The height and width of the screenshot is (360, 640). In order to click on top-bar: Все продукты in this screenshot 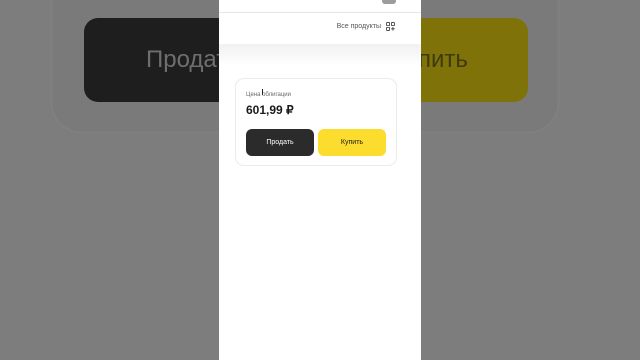, I will do `click(320, 22)`.